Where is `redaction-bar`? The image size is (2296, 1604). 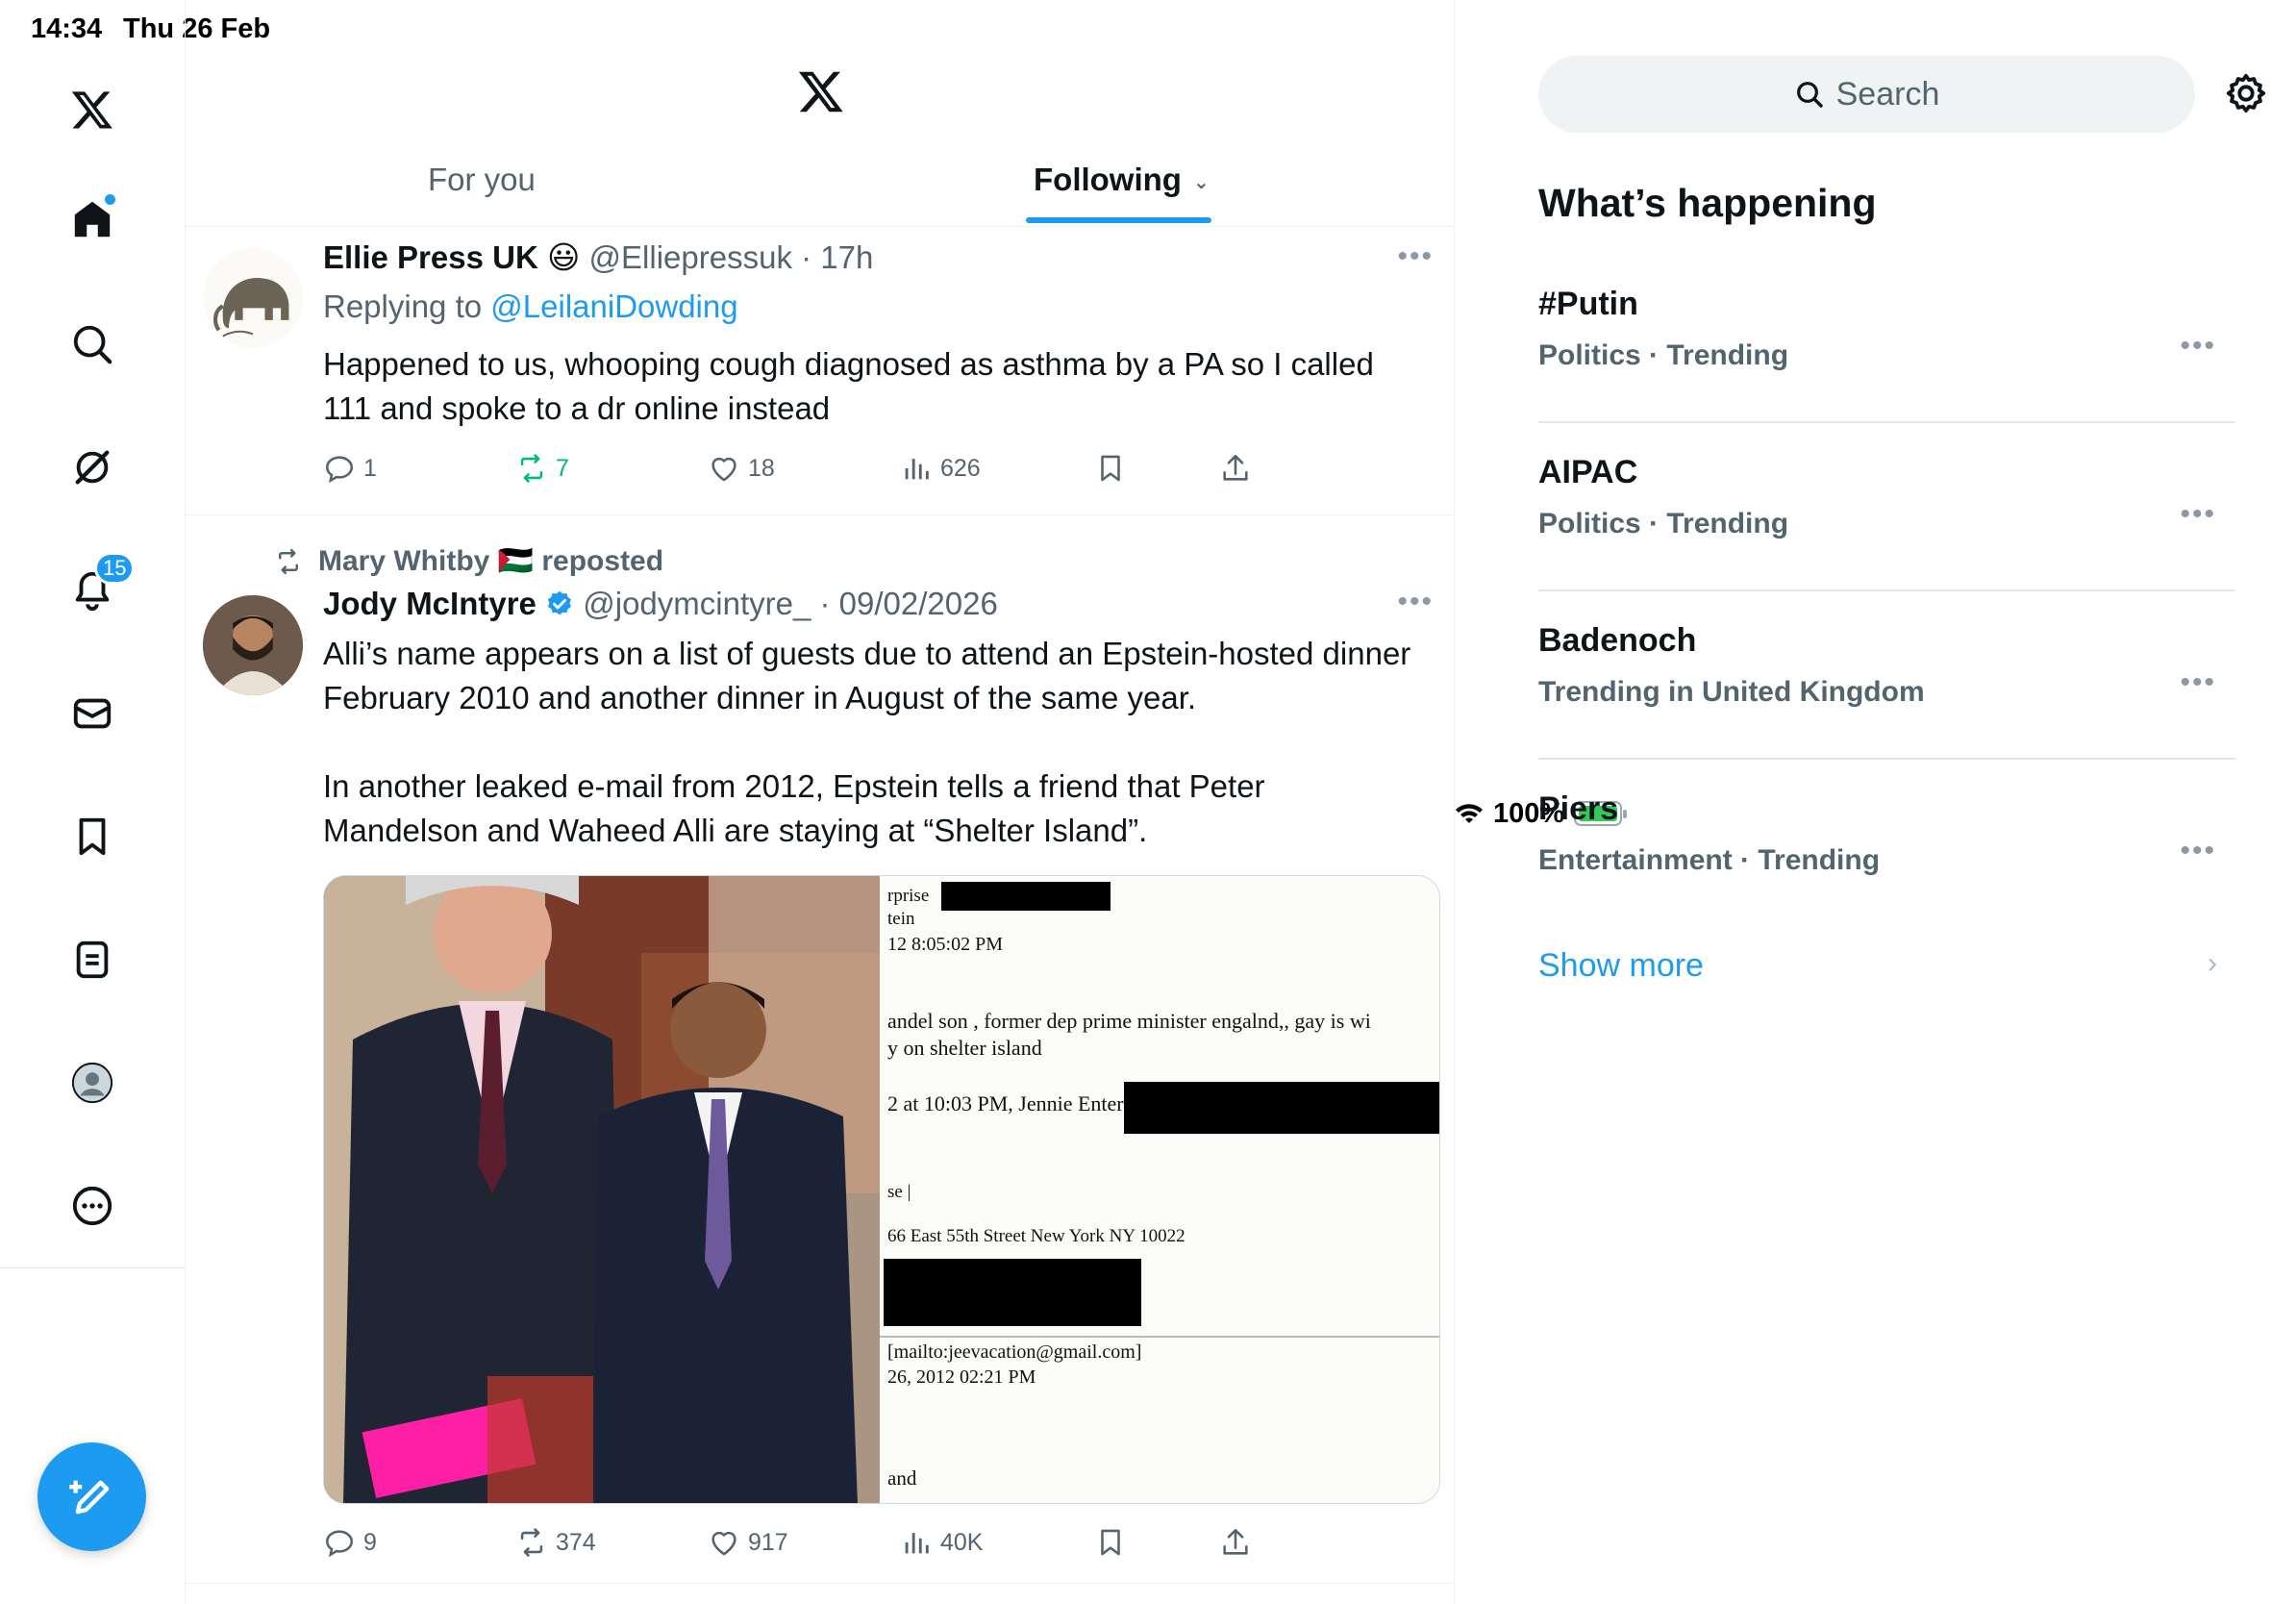 redaction-bar is located at coordinates (1281, 1108).